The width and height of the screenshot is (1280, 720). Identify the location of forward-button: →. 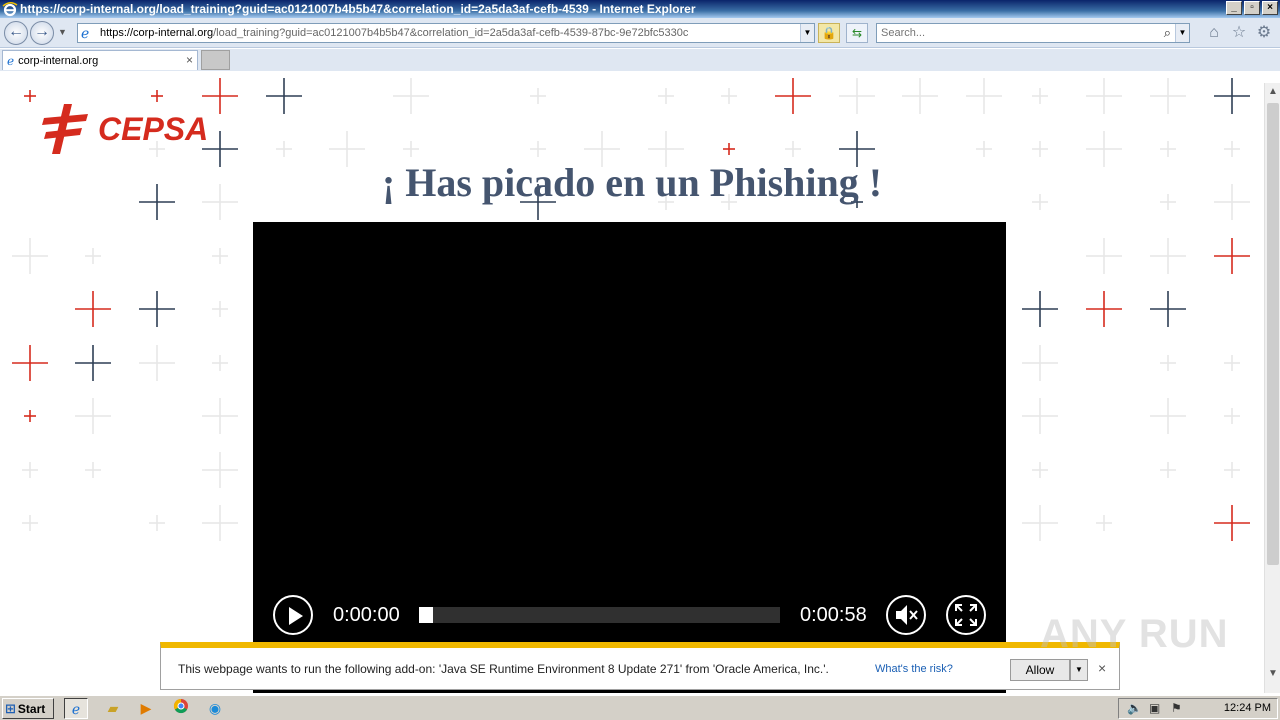
(42, 33).